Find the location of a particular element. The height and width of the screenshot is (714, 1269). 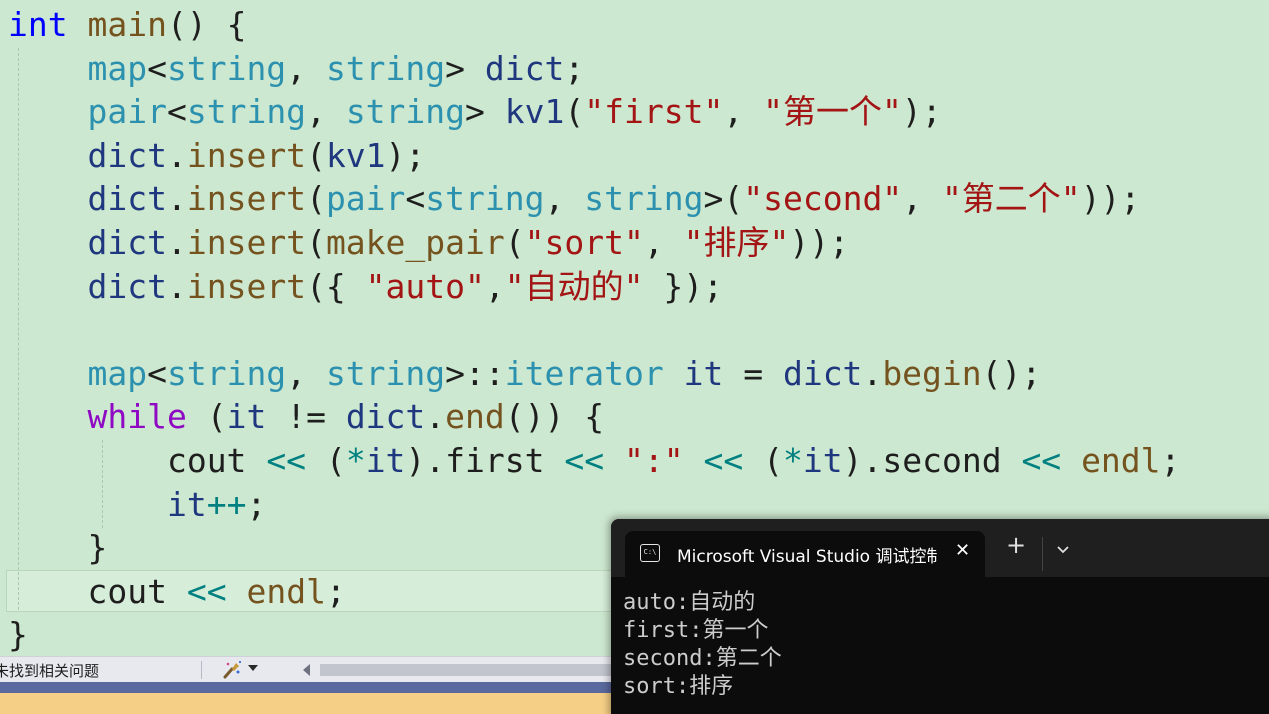

code-token: make_pair is located at coordinates (415, 242).